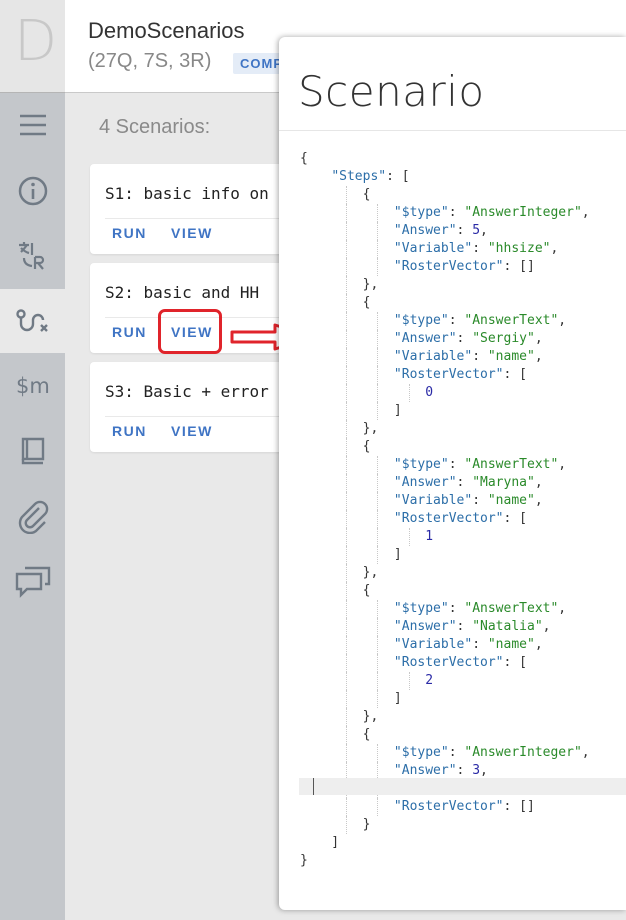 The width and height of the screenshot is (626, 920). Describe the element at coordinates (166, 30) in the screenshot. I see `questionnaire-title: DemoScenarios` at that location.